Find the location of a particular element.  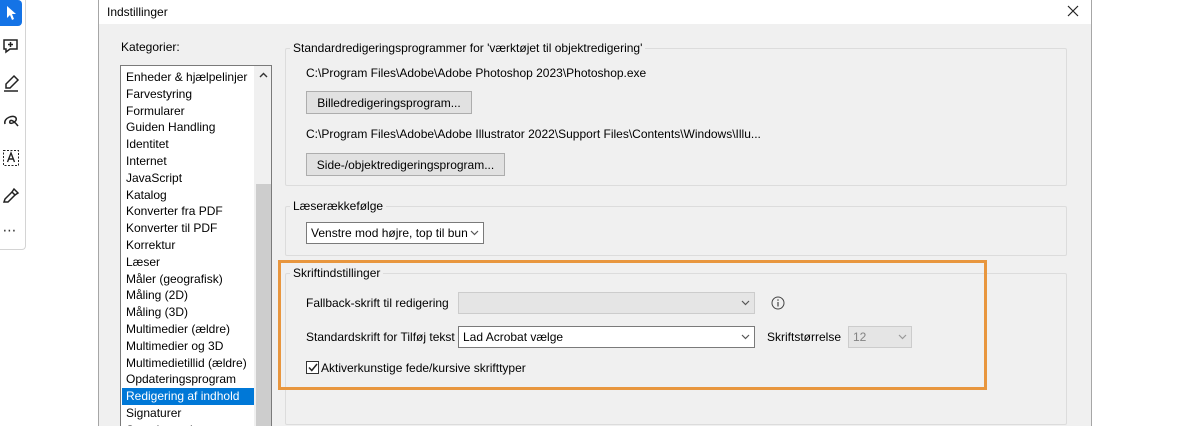

category-item: Måler (geografisk) is located at coordinates (188, 279).